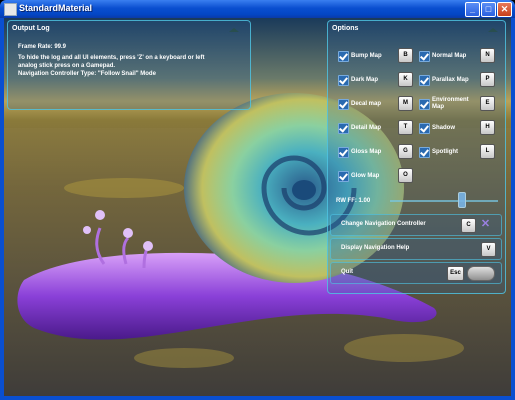 The width and height of the screenshot is (515, 400). What do you see at coordinates (42, 47) in the screenshot?
I see `frame-rate-text: Frame Rate: 99.9` at bounding box center [42, 47].